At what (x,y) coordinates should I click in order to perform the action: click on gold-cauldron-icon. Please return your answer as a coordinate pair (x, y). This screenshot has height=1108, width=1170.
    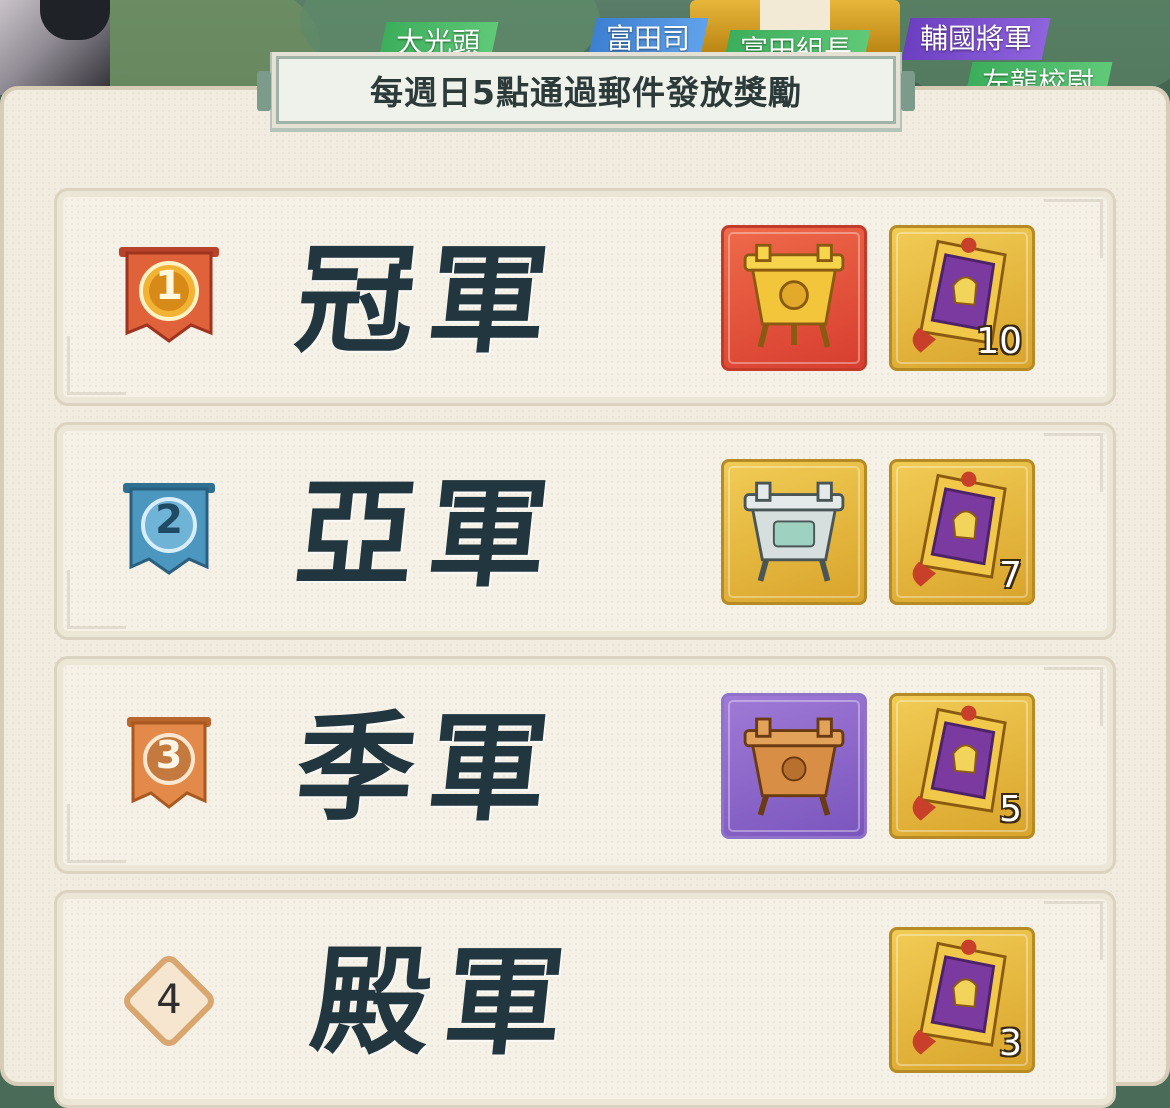
    Looking at the image, I should click on (794, 295).